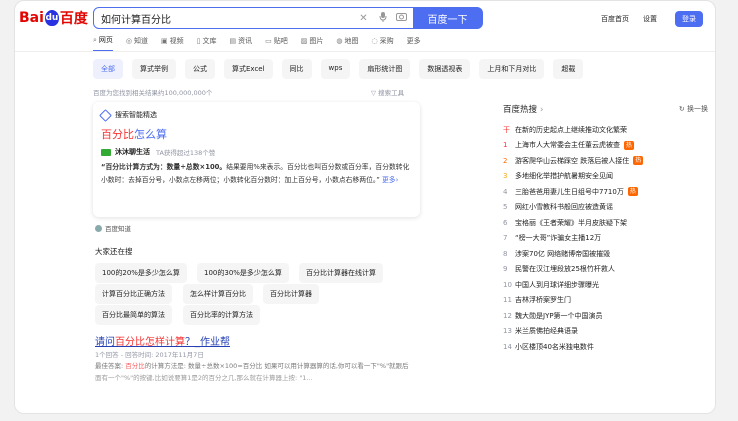 This screenshot has height=421, width=738. Describe the element at coordinates (341, 273) in the screenshot. I see `related-search: 百分比计算器在线计算` at that location.